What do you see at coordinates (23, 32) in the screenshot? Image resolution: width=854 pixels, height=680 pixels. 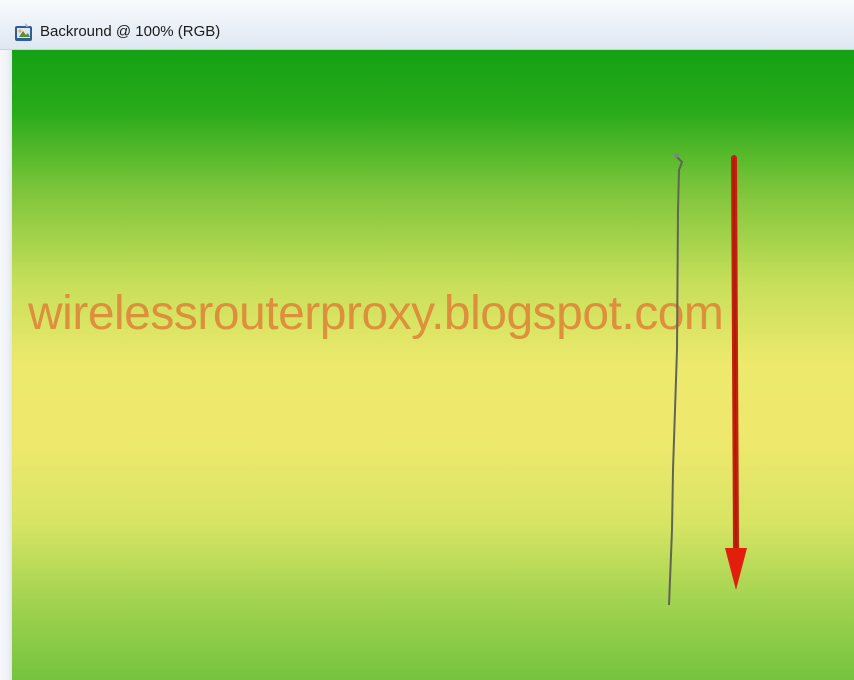 I see `photoshop-document-icon` at bounding box center [23, 32].